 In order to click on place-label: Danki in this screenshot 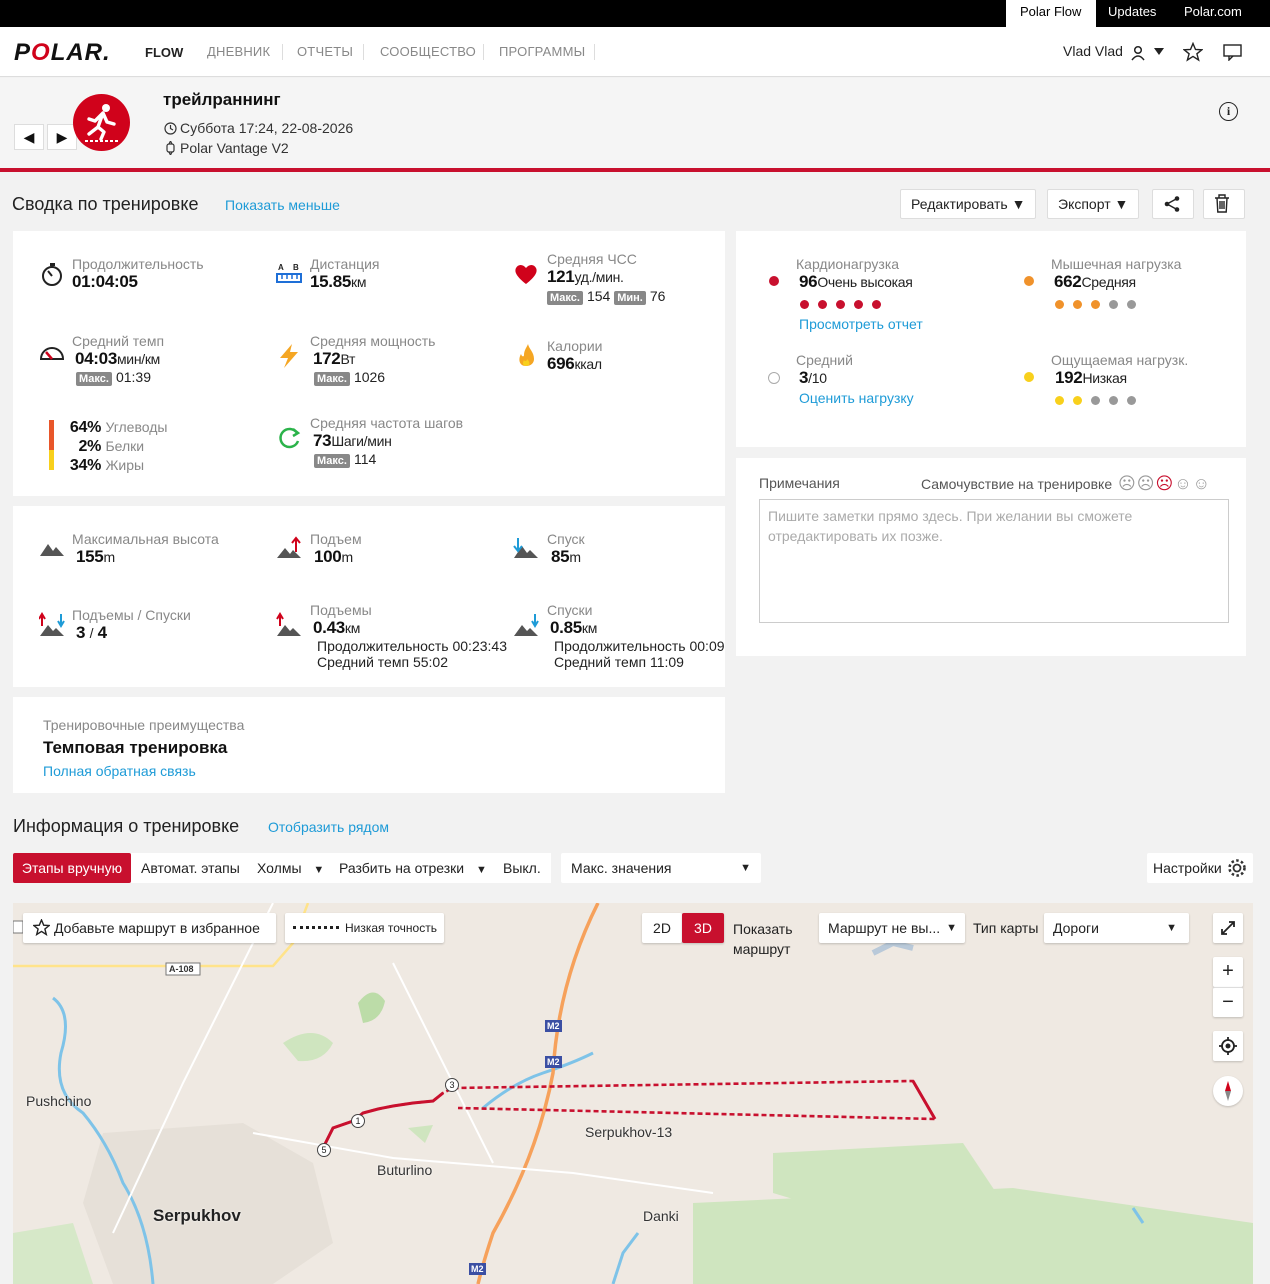, I will do `click(661, 1216)`.